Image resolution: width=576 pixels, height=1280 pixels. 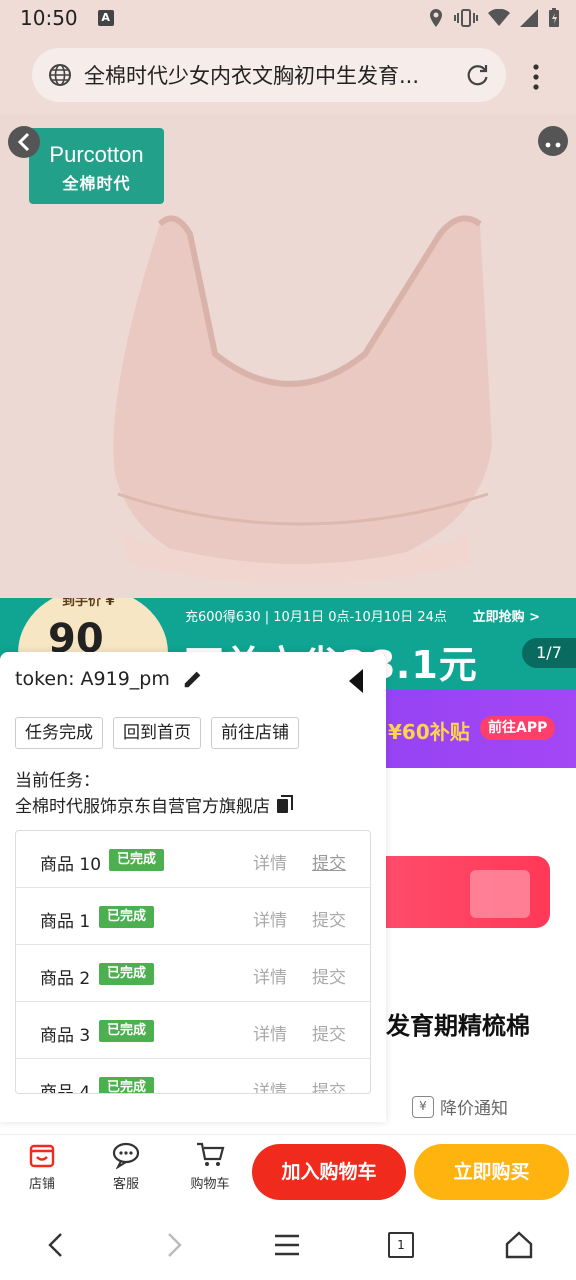 What do you see at coordinates (193, 1076) in the screenshot?
I see `table-row: 商品 4 已完成 详情 提交` at bounding box center [193, 1076].